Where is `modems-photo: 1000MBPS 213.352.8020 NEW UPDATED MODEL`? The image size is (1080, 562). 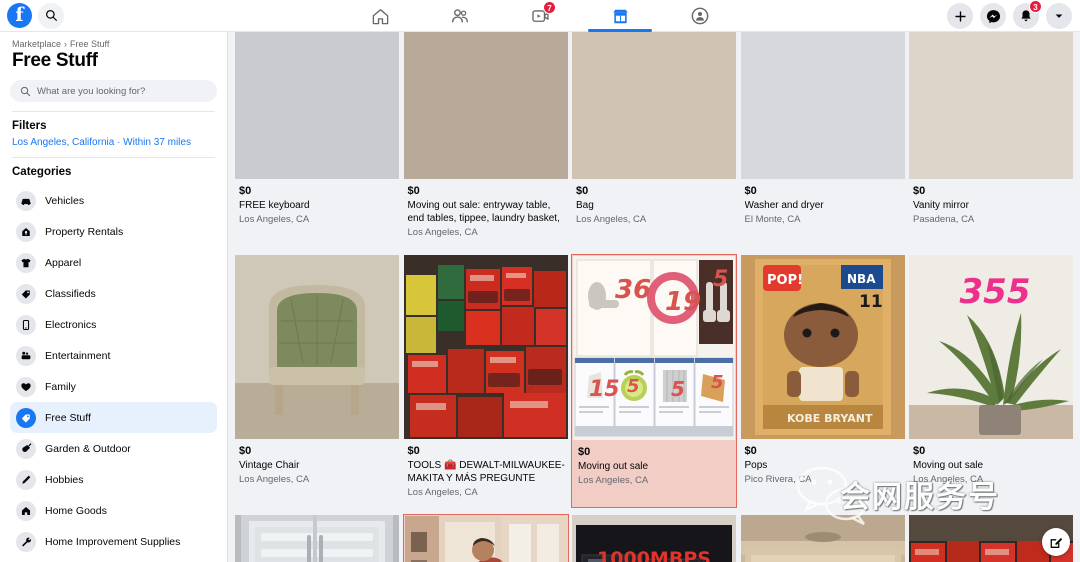 modems-photo: 1000MBPS 213.352.8020 NEW UPDATED MODEL is located at coordinates (654, 538).